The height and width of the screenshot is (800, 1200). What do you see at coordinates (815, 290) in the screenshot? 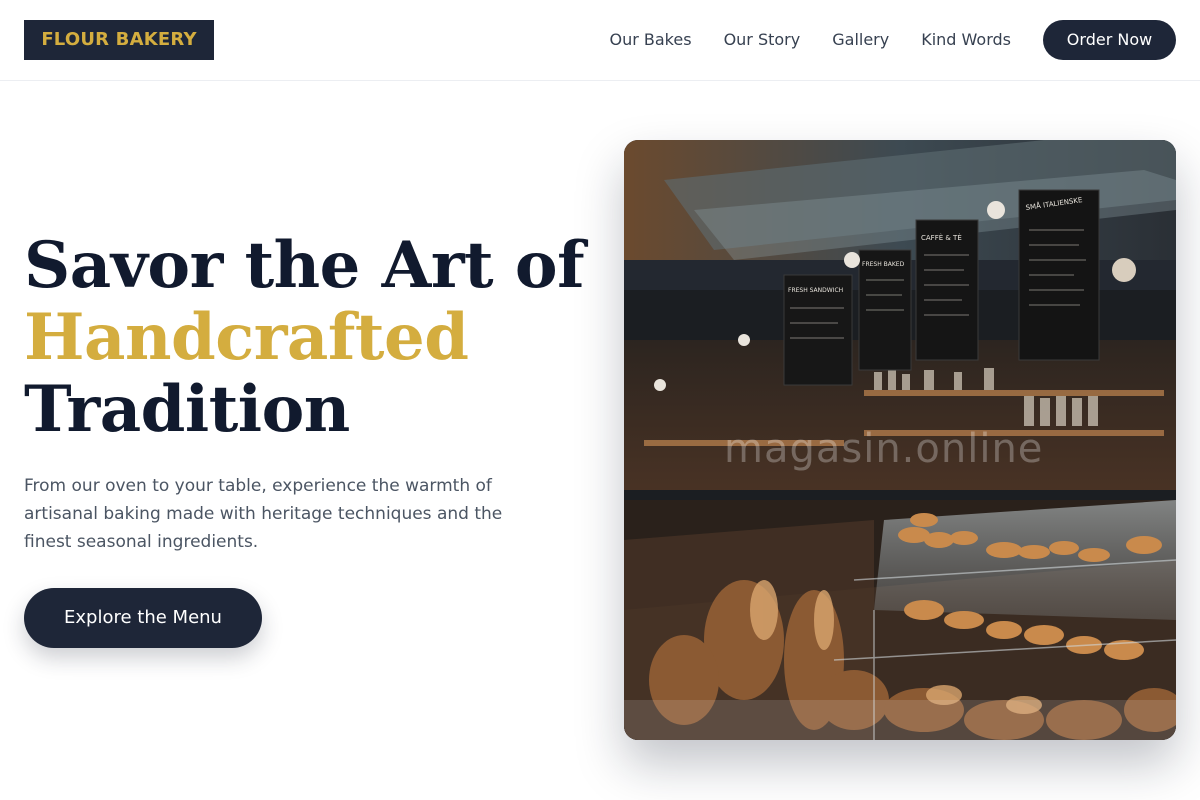
I see `chalkboard-title-4: FRESH SANDWICH` at bounding box center [815, 290].